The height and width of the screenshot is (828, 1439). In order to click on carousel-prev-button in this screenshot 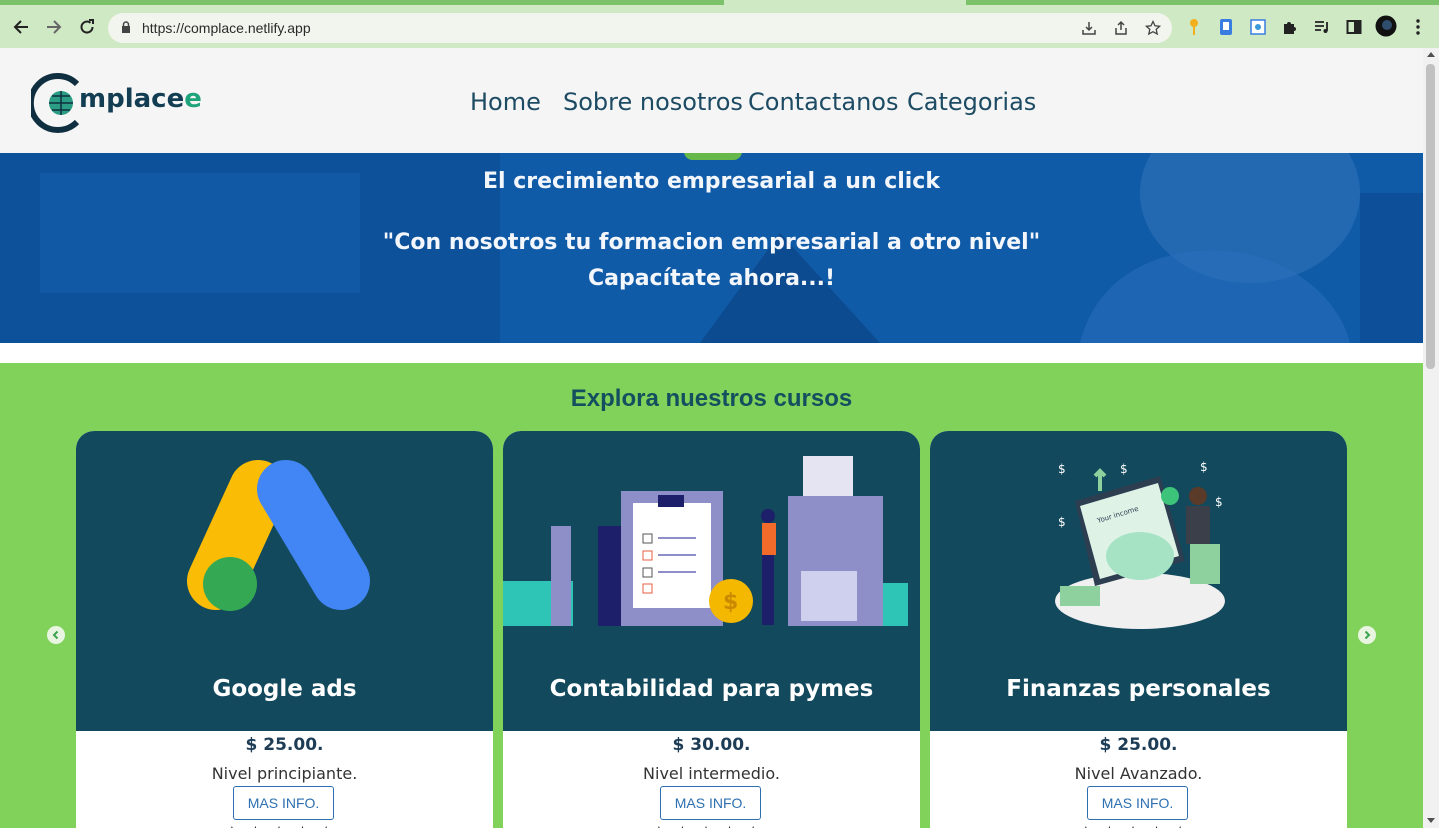, I will do `click(56, 635)`.